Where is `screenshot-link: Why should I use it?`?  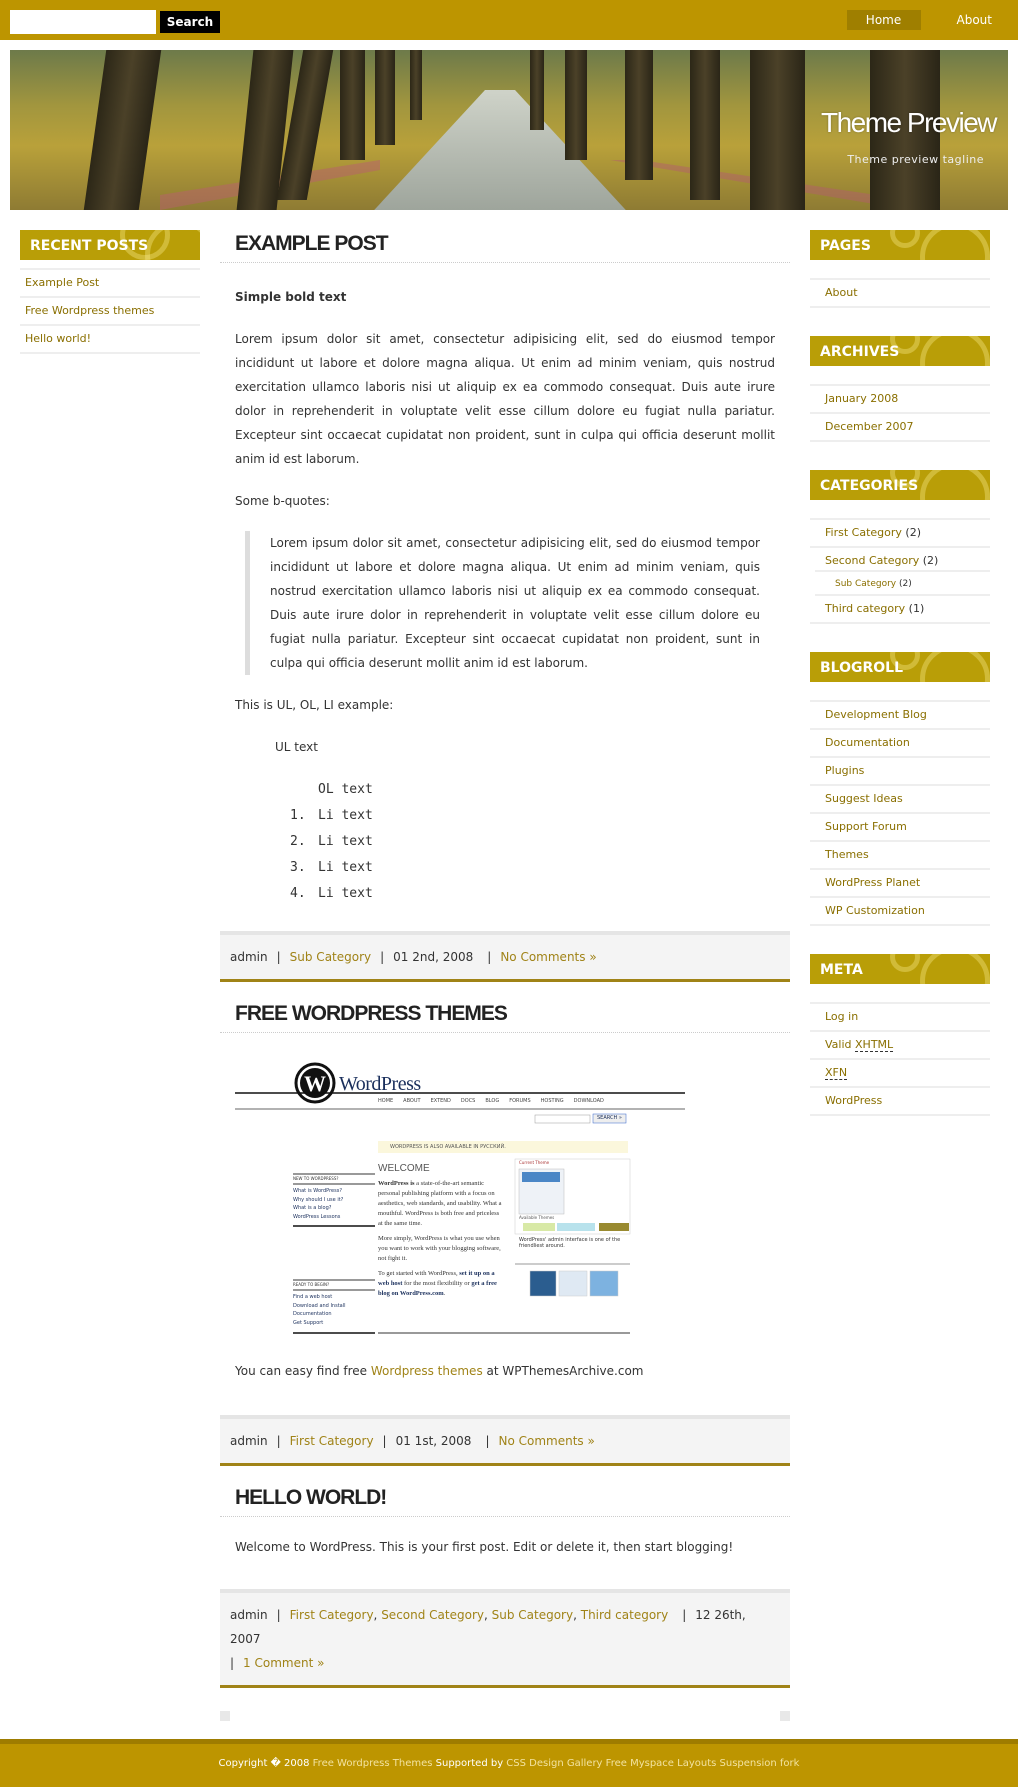
screenshot-link: Why should I use it? is located at coordinates (318, 1199).